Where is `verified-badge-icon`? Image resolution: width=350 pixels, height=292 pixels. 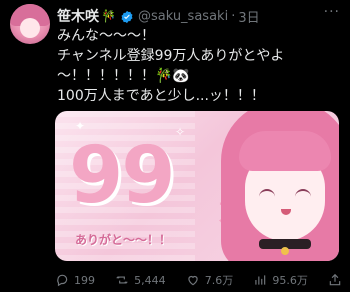
verified-badge-icon is located at coordinates (127, 16).